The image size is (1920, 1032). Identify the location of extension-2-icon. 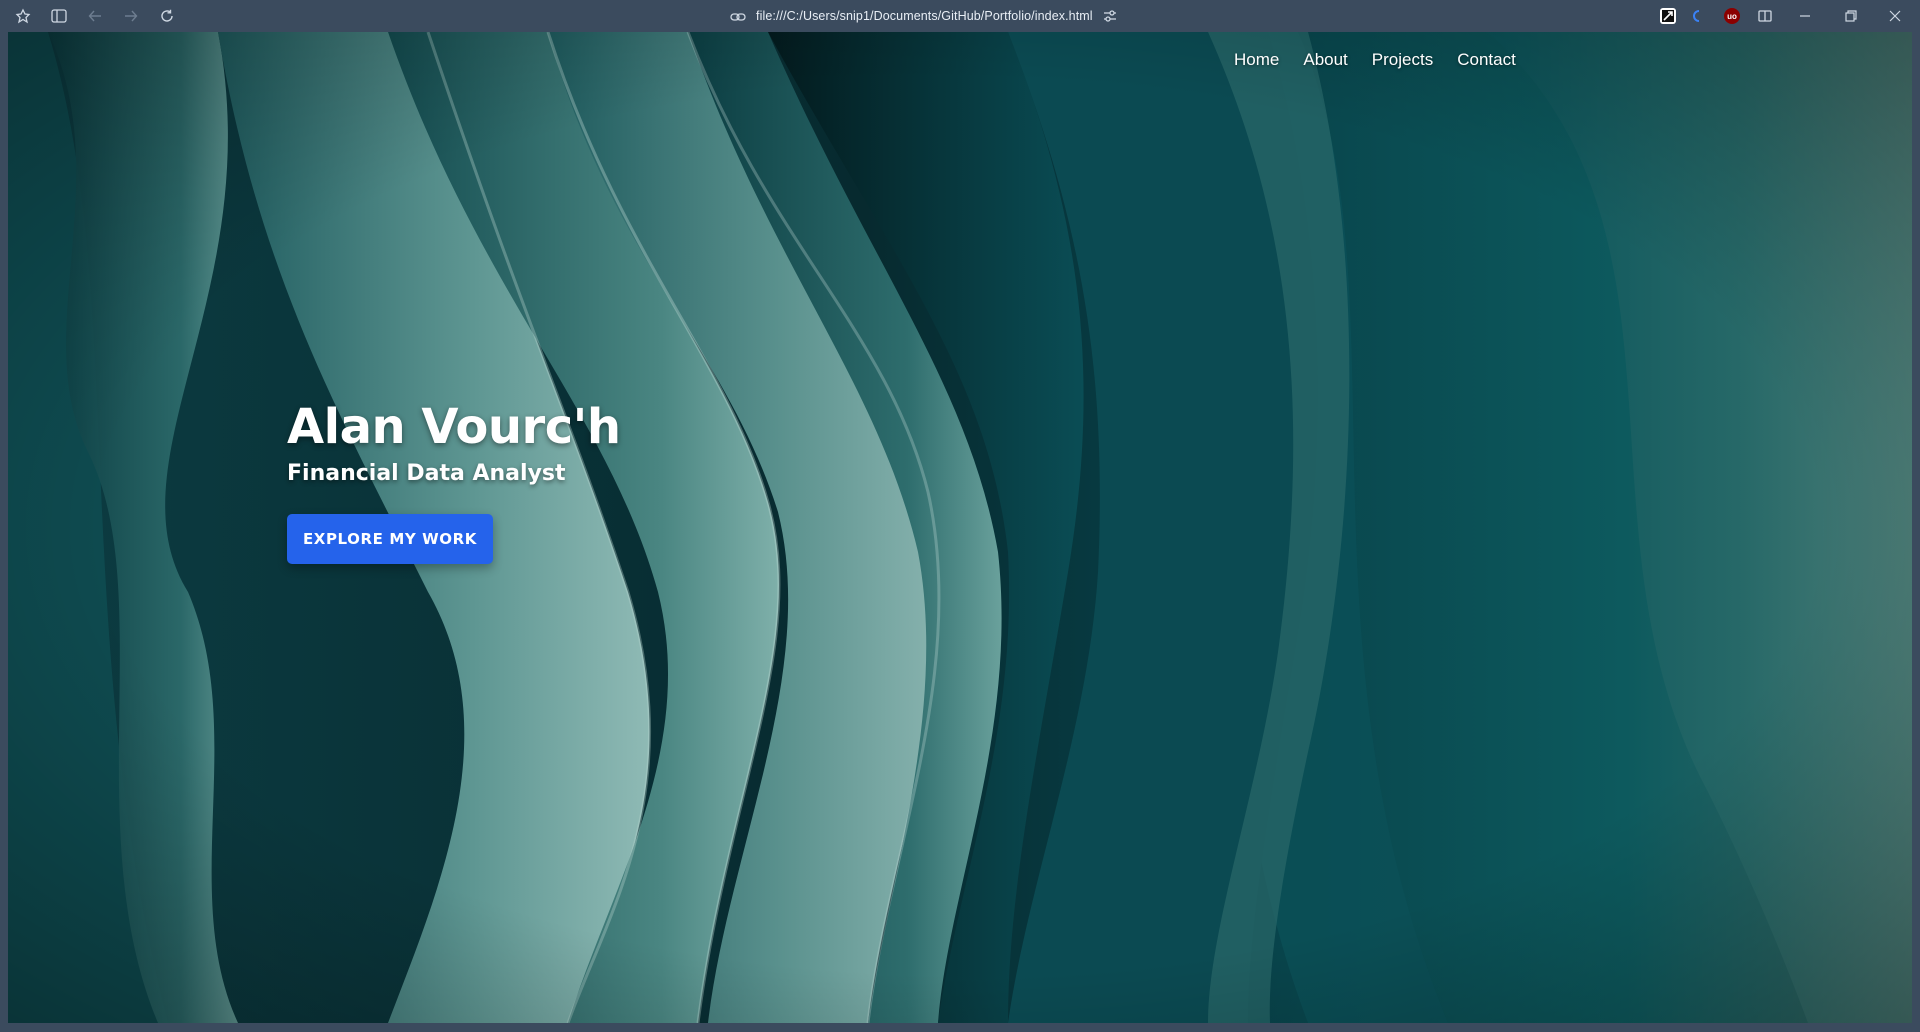
(1696, 16).